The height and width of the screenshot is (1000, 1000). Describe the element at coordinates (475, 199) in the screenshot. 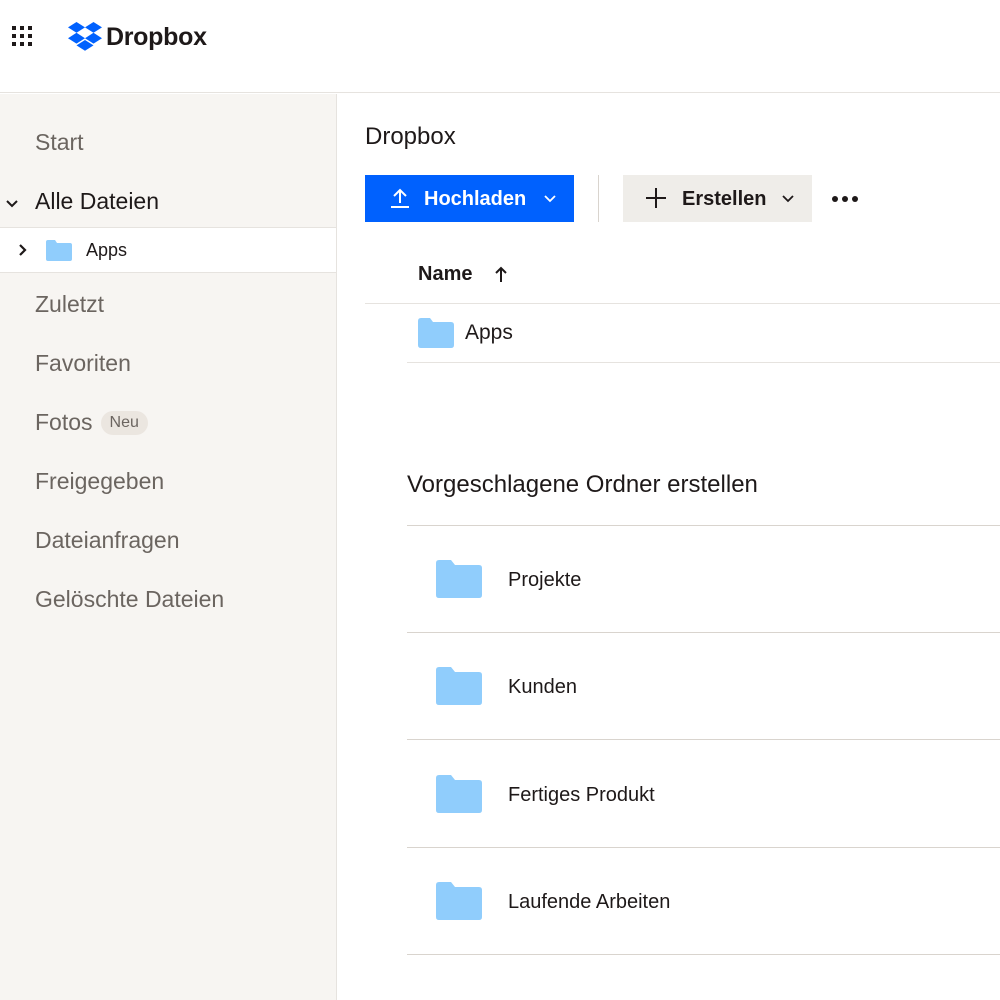

I see `upload-label: Hochladen` at that location.